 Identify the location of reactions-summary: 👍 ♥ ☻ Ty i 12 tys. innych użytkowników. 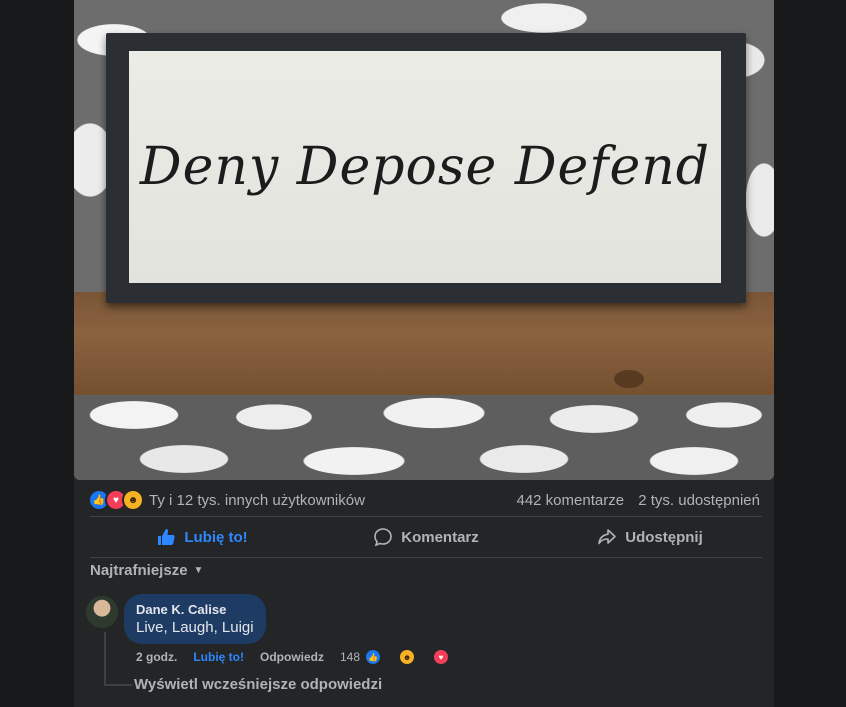
(226, 500).